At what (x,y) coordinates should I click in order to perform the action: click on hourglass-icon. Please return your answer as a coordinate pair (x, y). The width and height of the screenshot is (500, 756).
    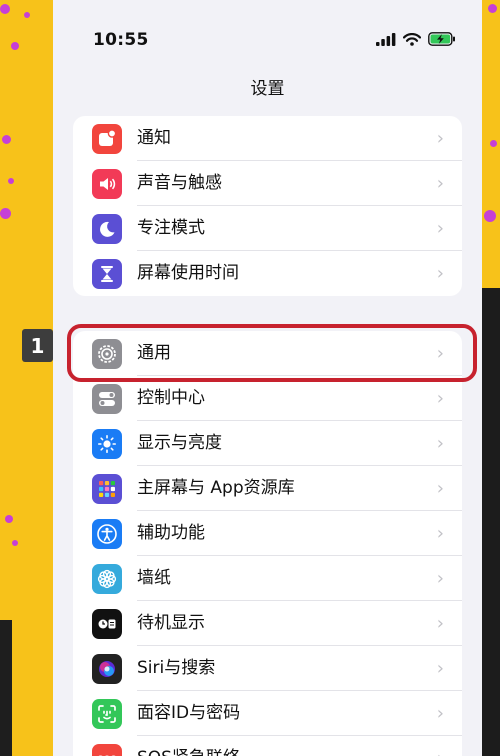
    Looking at the image, I should click on (107, 274).